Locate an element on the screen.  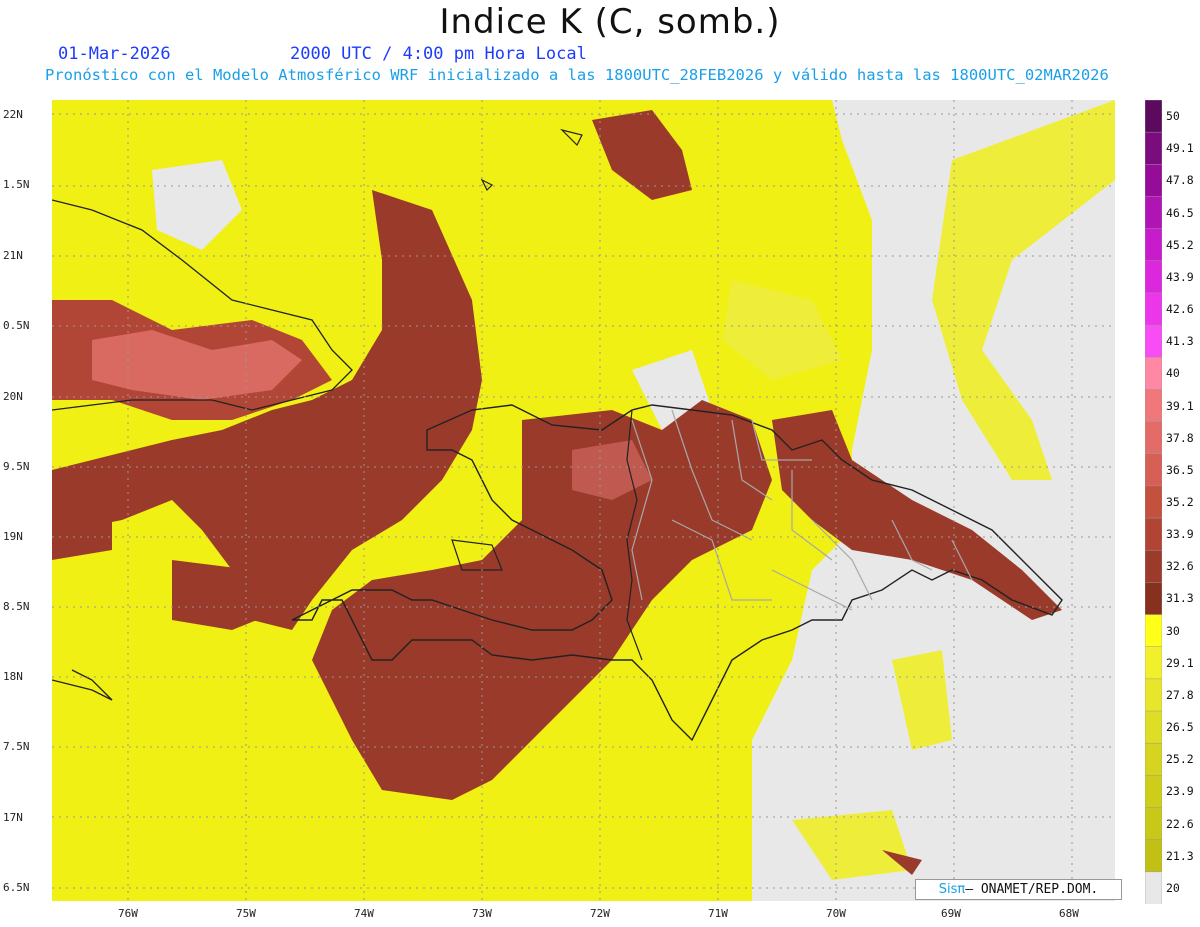
color-scale-label: 46.5 is located at coordinates (1180, 212).